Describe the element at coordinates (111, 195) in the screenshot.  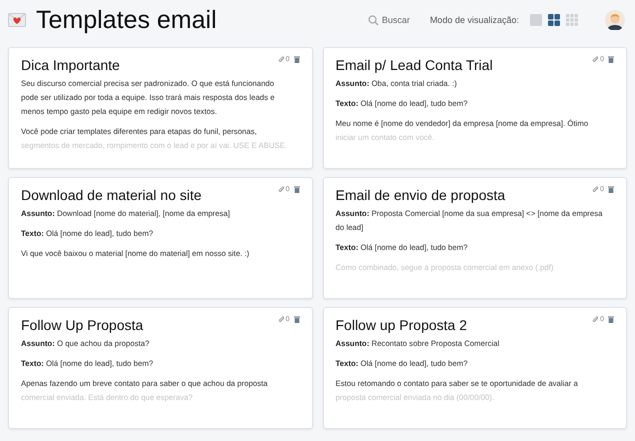
I see `template-title: Download de material no site` at that location.